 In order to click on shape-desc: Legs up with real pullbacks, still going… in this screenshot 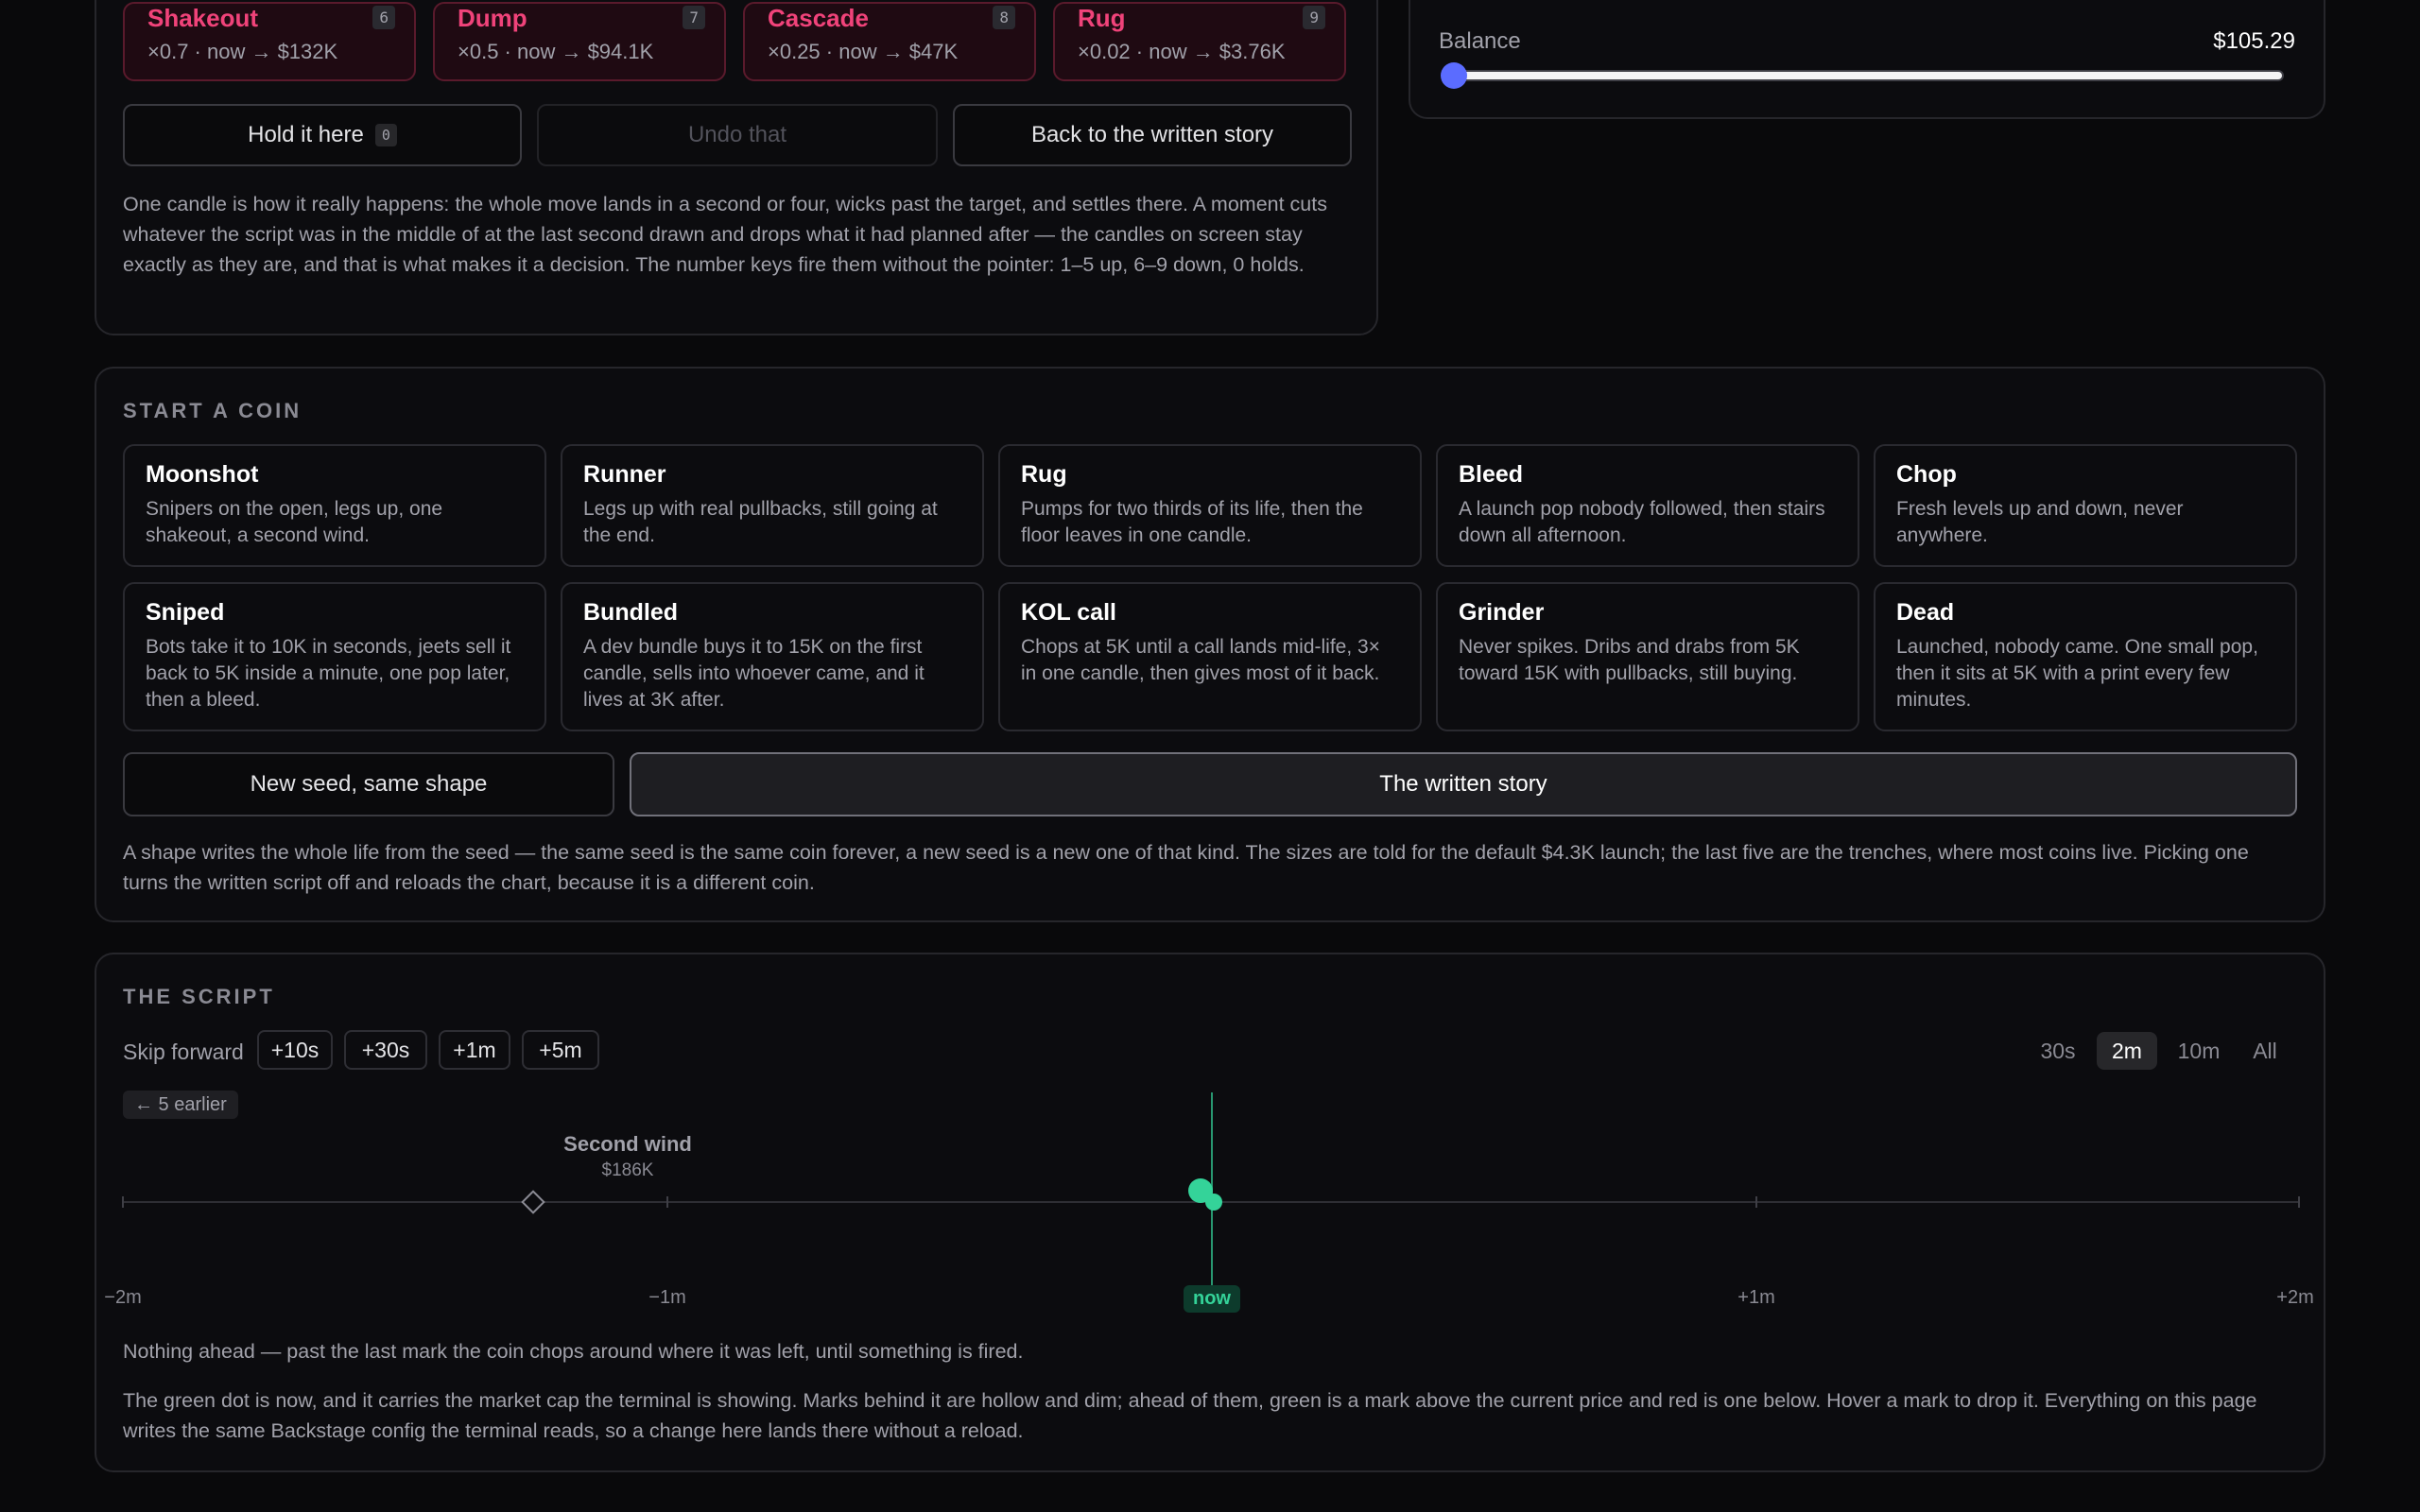, I will do `click(760, 522)`.